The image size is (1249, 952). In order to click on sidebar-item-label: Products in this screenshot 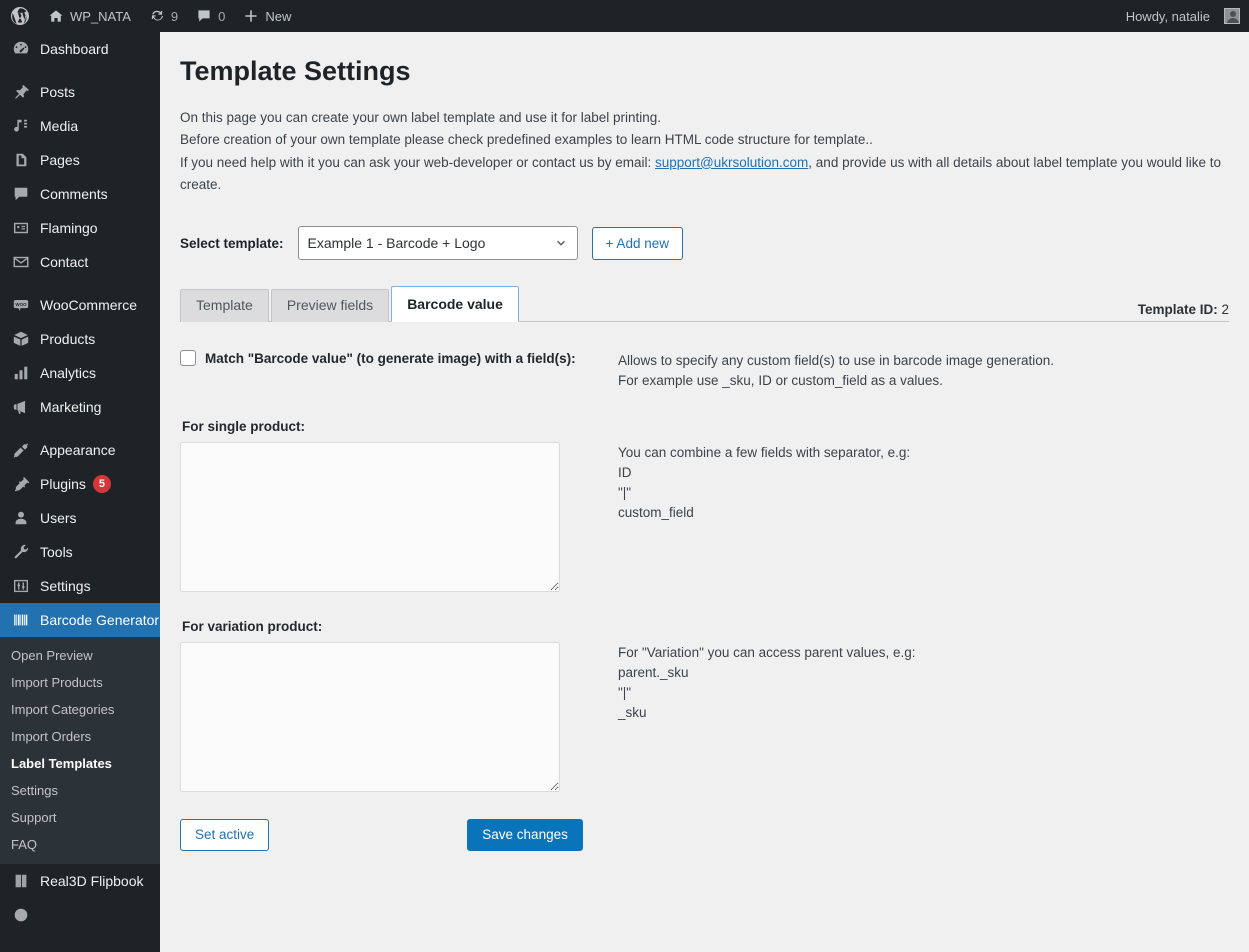, I will do `click(68, 339)`.